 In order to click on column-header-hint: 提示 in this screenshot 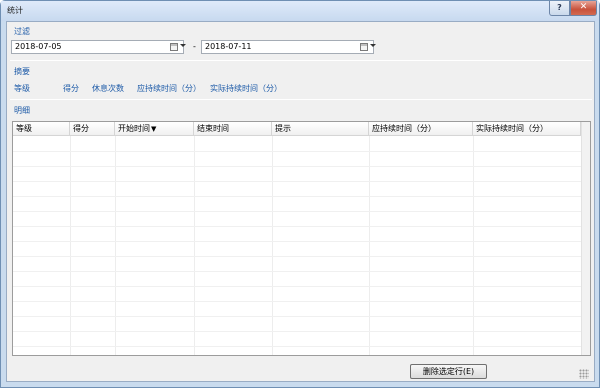, I will do `click(320, 129)`.